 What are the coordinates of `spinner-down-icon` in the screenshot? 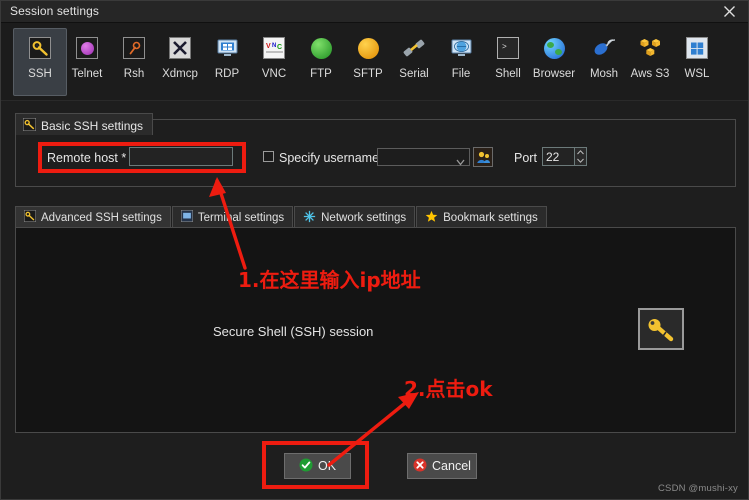 It's located at (580, 161).